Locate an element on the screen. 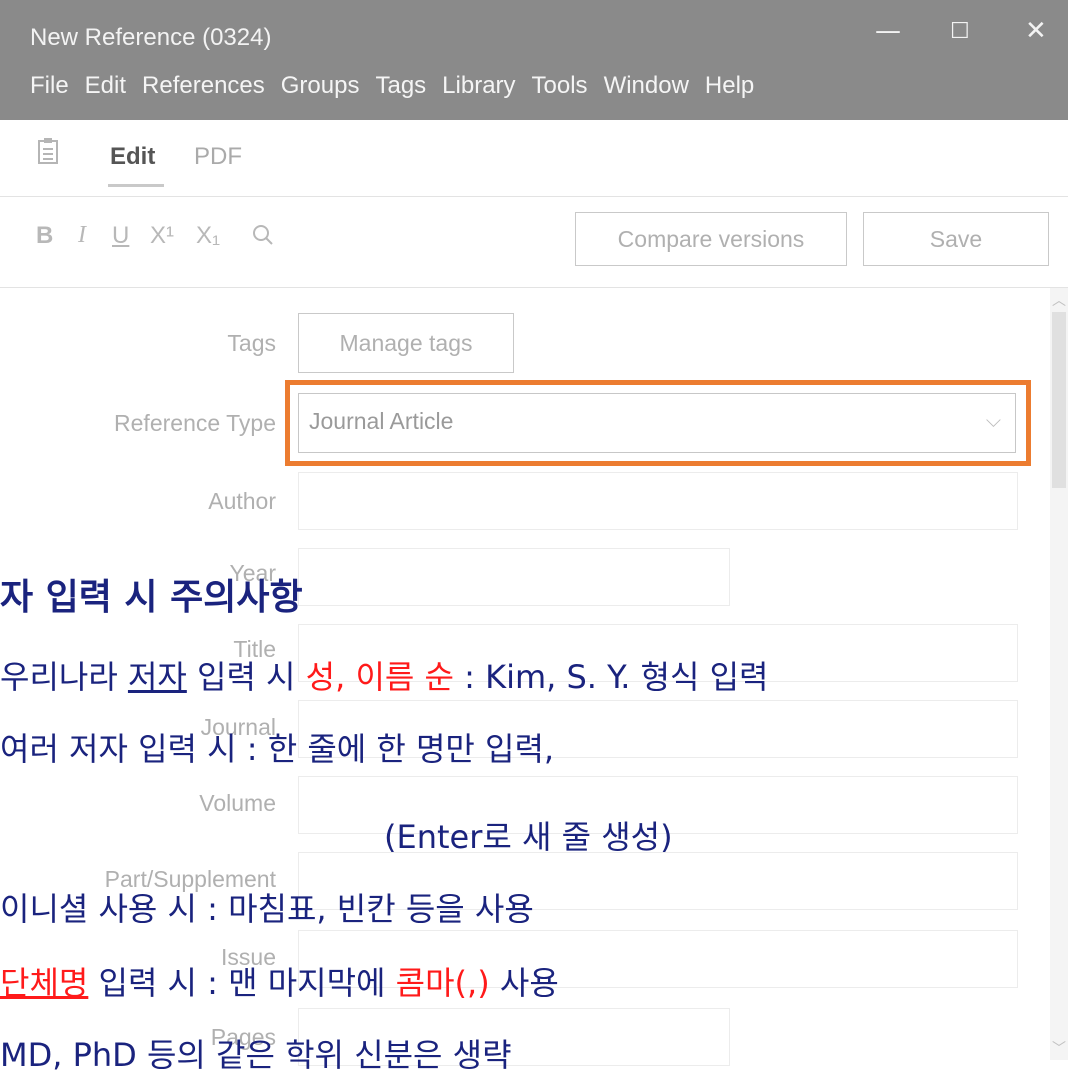 The image size is (1068, 1076). save-button: Save is located at coordinates (956, 239).